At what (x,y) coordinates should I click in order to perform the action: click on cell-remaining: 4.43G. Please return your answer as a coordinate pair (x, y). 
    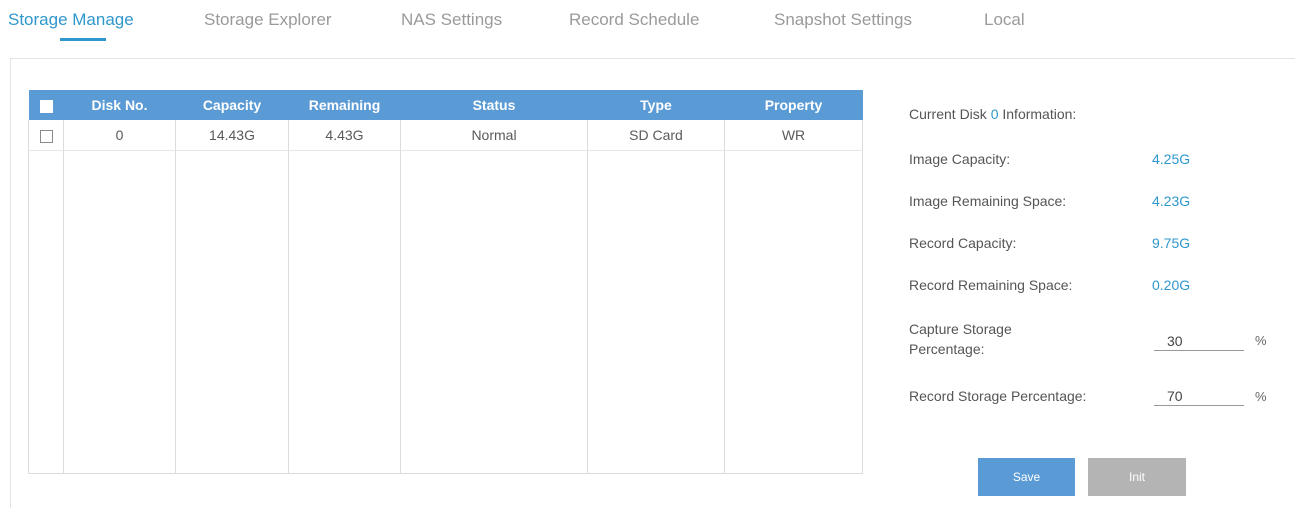
    Looking at the image, I should click on (344, 135).